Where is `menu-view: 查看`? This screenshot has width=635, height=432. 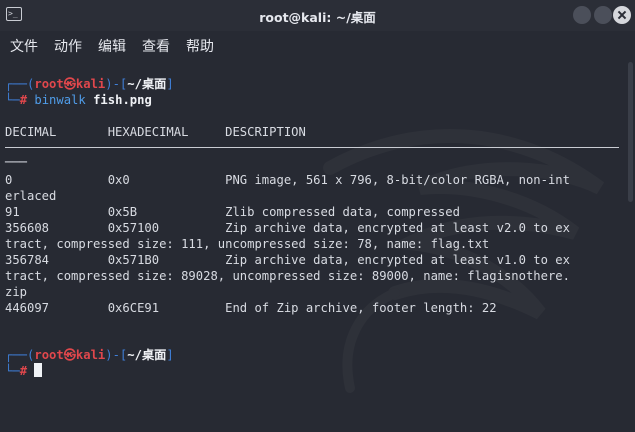
menu-view: 查看 is located at coordinates (156, 46).